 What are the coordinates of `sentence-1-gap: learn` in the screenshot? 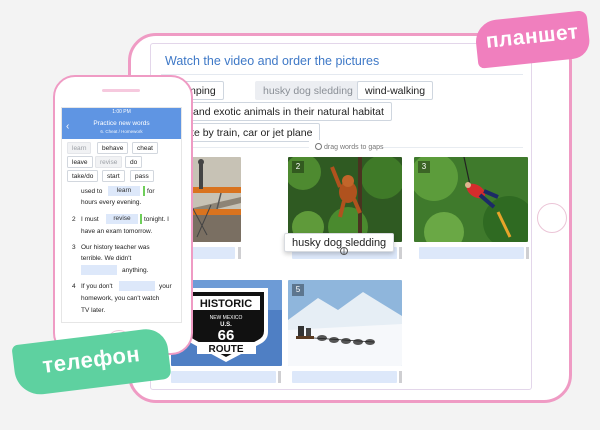 It's located at (124, 191).